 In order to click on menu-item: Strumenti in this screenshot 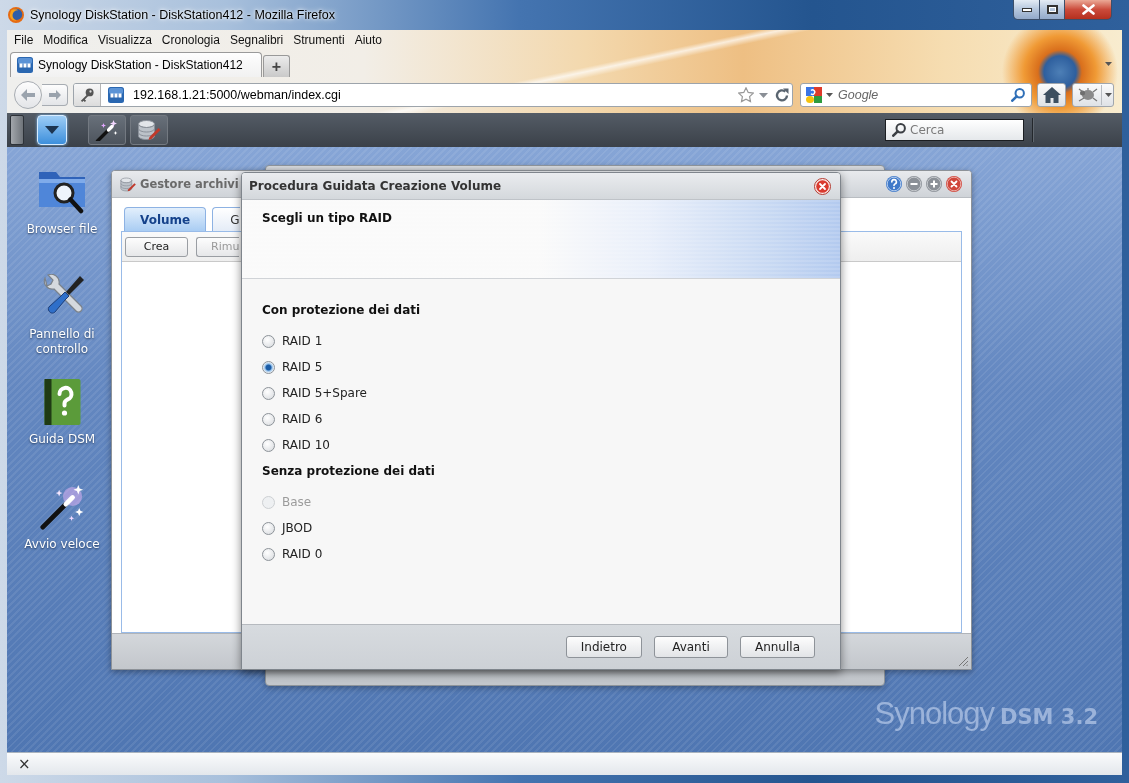, I will do `click(319, 40)`.